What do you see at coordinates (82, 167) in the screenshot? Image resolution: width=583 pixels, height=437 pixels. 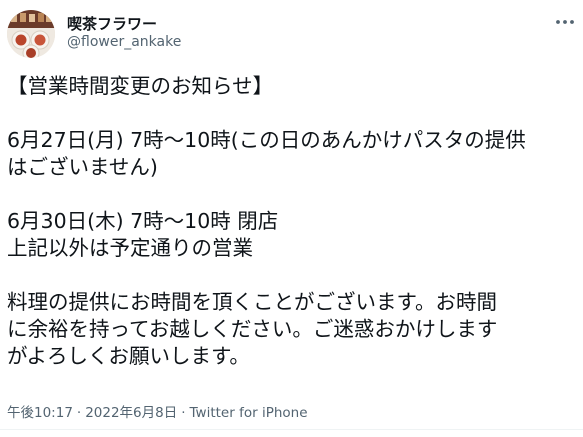 I see `tweet-line-june27-cont: はございません)` at bounding box center [82, 167].